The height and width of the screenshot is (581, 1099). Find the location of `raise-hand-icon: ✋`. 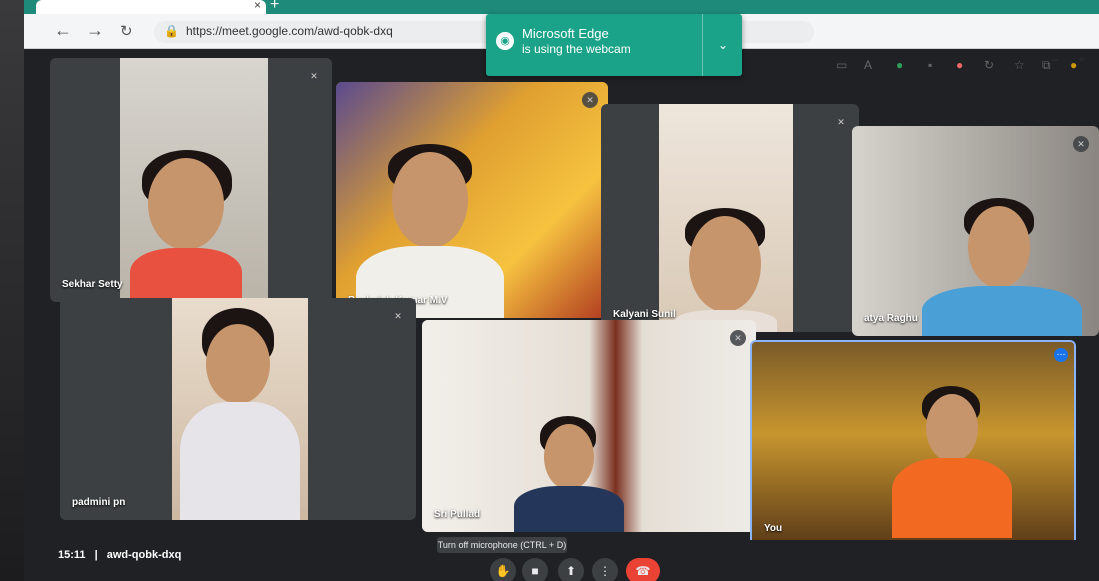

raise-hand-icon: ✋ is located at coordinates (503, 569).